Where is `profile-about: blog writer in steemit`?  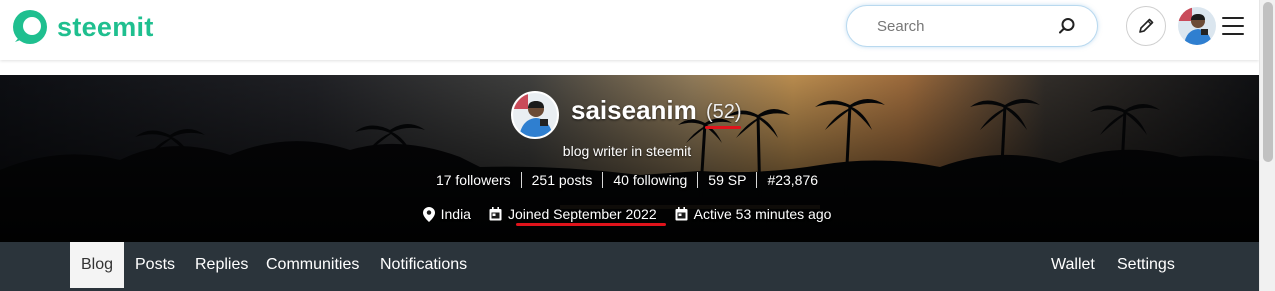
profile-about: blog writer in steemit is located at coordinates (627, 151).